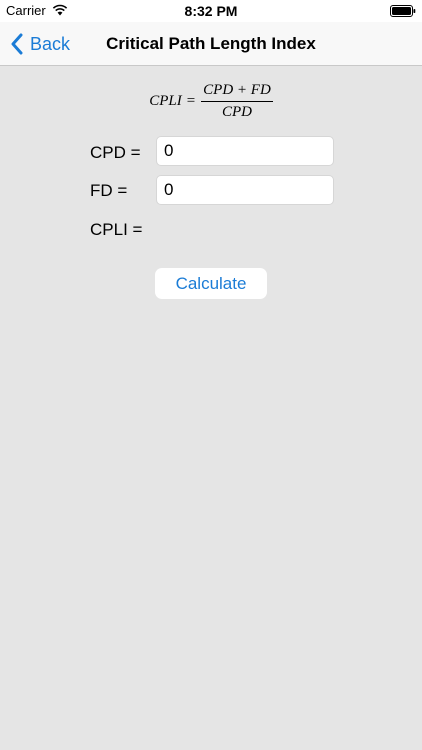  Describe the element at coordinates (165, 100) in the screenshot. I see `formula-lhs: CPLI` at that location.